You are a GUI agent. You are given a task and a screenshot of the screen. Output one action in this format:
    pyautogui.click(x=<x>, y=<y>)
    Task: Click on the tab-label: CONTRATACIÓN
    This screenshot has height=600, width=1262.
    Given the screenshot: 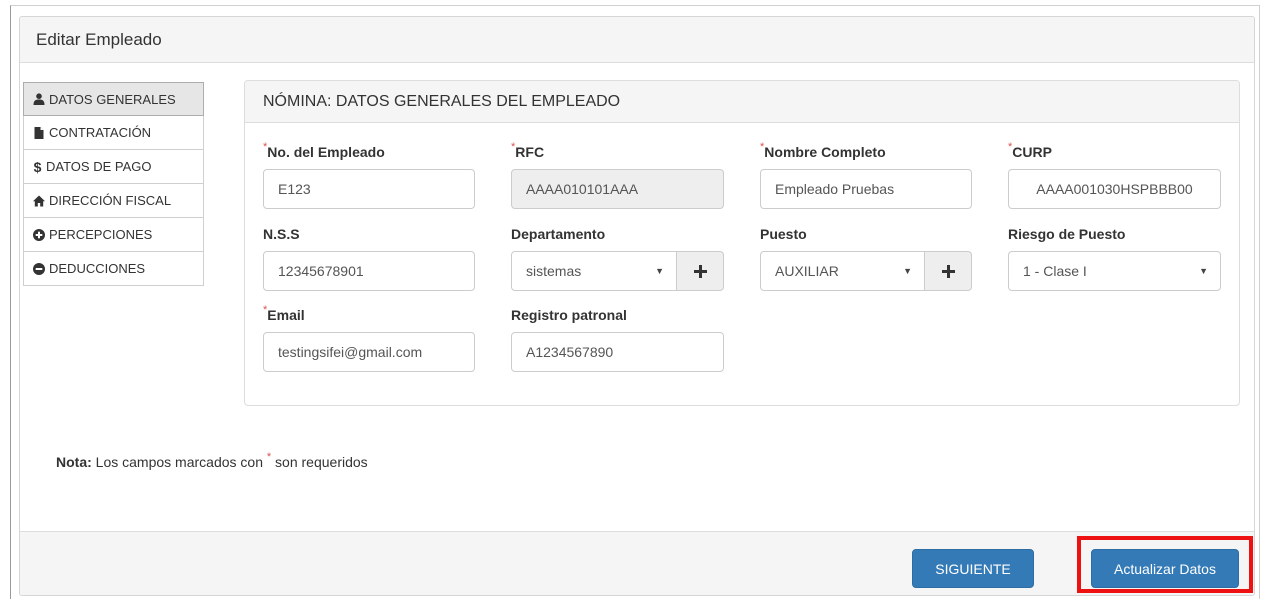 What is the action you would take?
    pyautogui.click(x=100, y=132)
    